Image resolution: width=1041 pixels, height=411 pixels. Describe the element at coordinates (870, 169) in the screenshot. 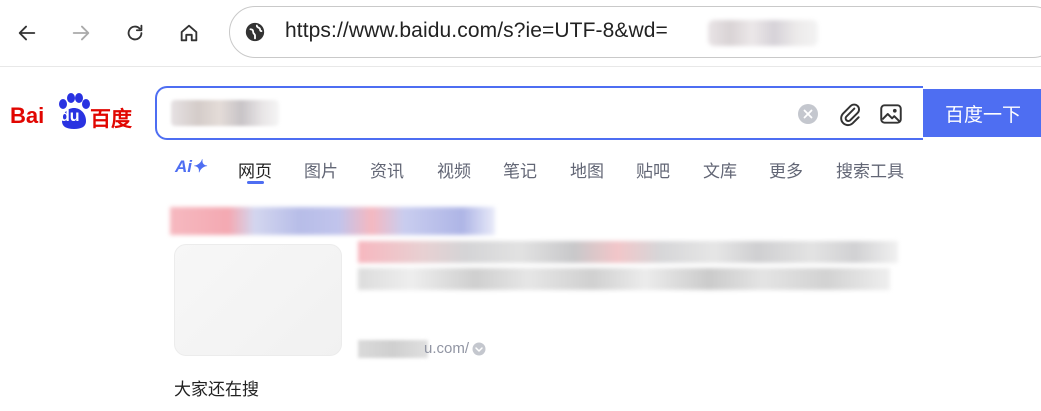

I see `tab-search-tools: 搜索工具` at that location.